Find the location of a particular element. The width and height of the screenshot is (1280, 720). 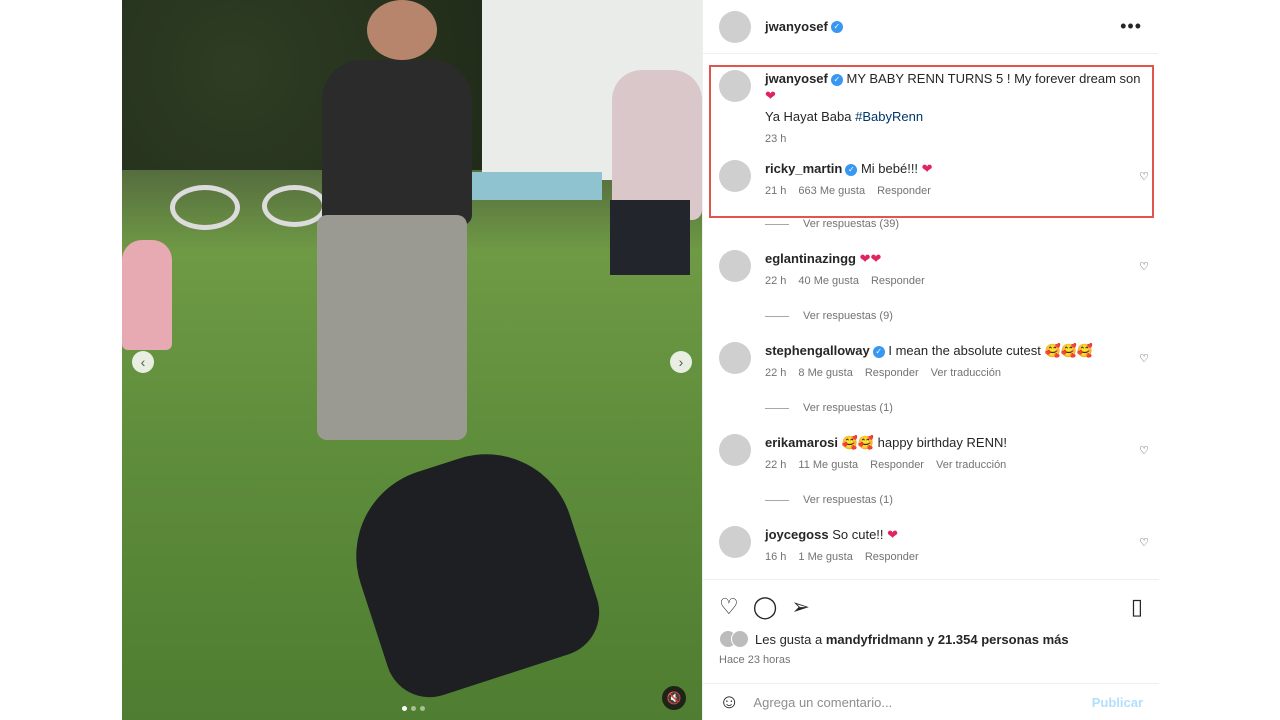

comment-time: 16 h is located at coordinates (776, 557).